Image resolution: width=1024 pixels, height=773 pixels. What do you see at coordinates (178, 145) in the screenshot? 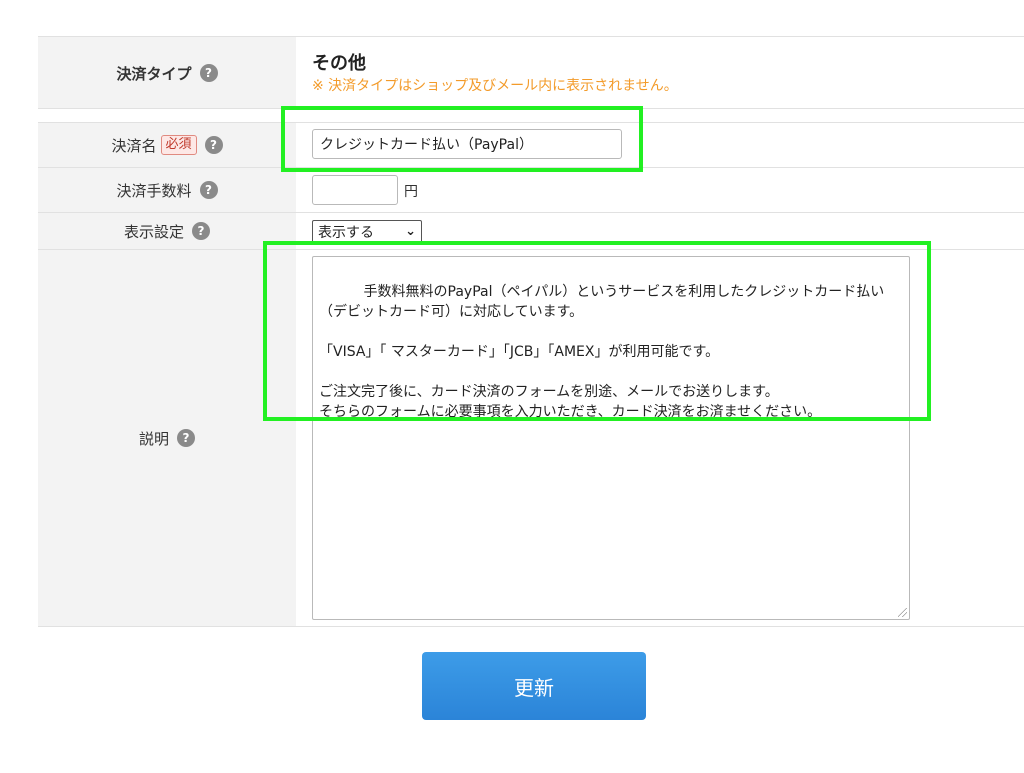
I see `required-badge: 必須` at bounding box center [178, 145].